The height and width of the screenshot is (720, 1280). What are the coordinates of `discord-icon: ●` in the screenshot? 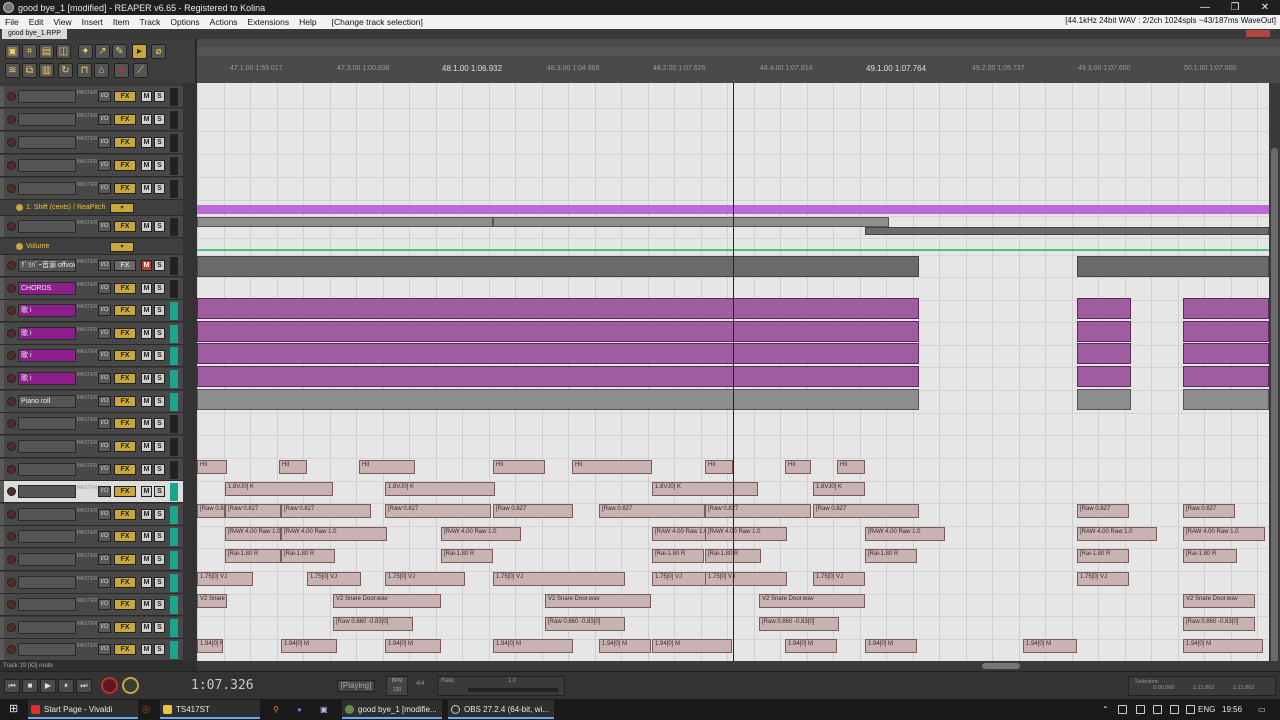 It's located at (299, 709).